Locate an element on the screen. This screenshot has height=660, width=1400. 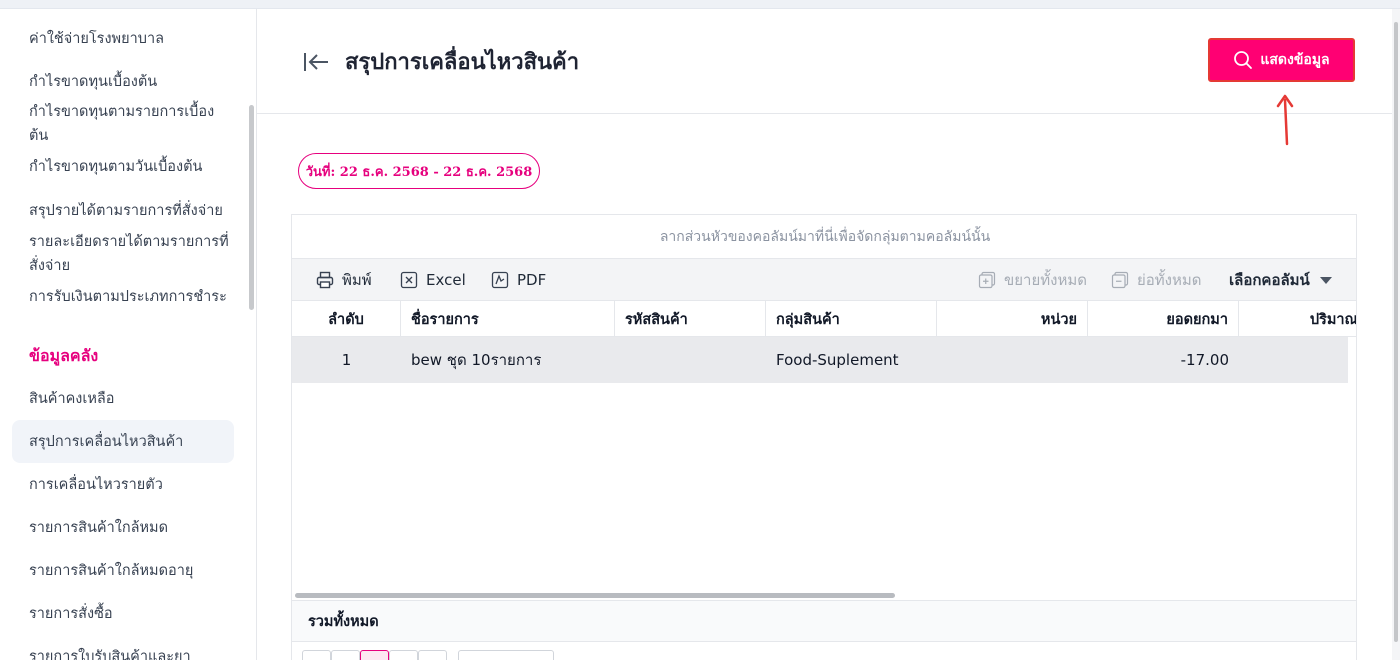
column-header-name: ชื่อรายการ is located at coordinates (508, 319).